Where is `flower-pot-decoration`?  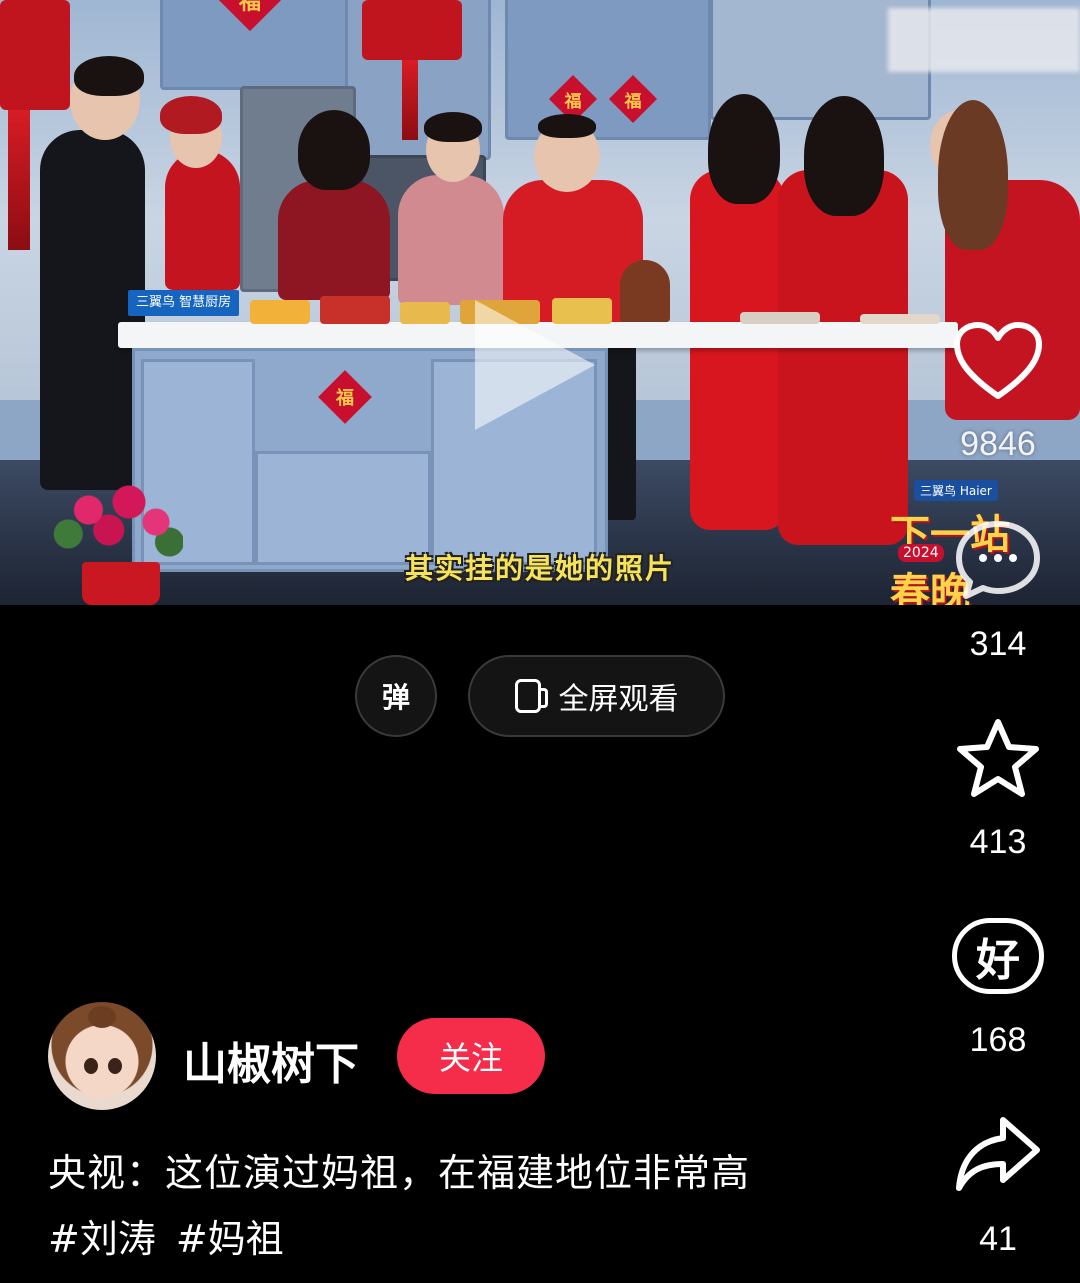
flower-pot-decoration is located at coordinates (115, 518).